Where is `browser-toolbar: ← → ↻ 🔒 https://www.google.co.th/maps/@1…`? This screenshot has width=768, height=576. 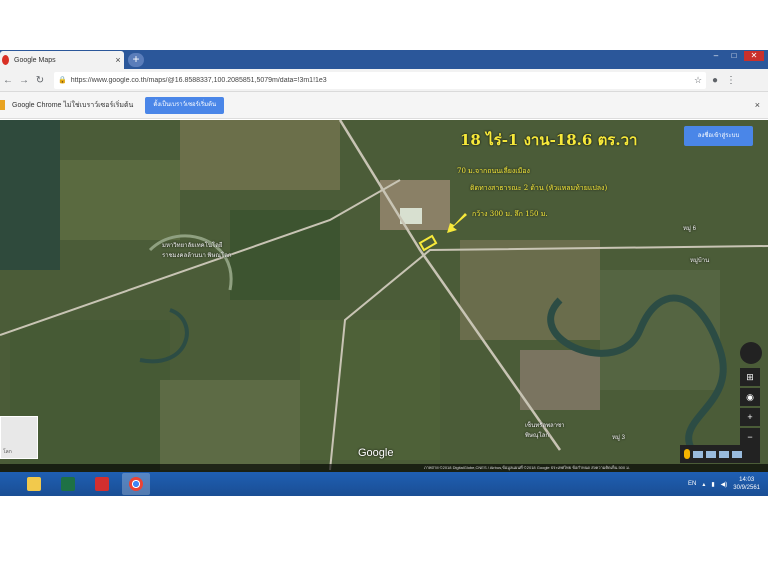 browser-toolbar: ← → ↻ 🔒 https://www.google.co.th/maps/@1… is located at coordinates (384, 80).